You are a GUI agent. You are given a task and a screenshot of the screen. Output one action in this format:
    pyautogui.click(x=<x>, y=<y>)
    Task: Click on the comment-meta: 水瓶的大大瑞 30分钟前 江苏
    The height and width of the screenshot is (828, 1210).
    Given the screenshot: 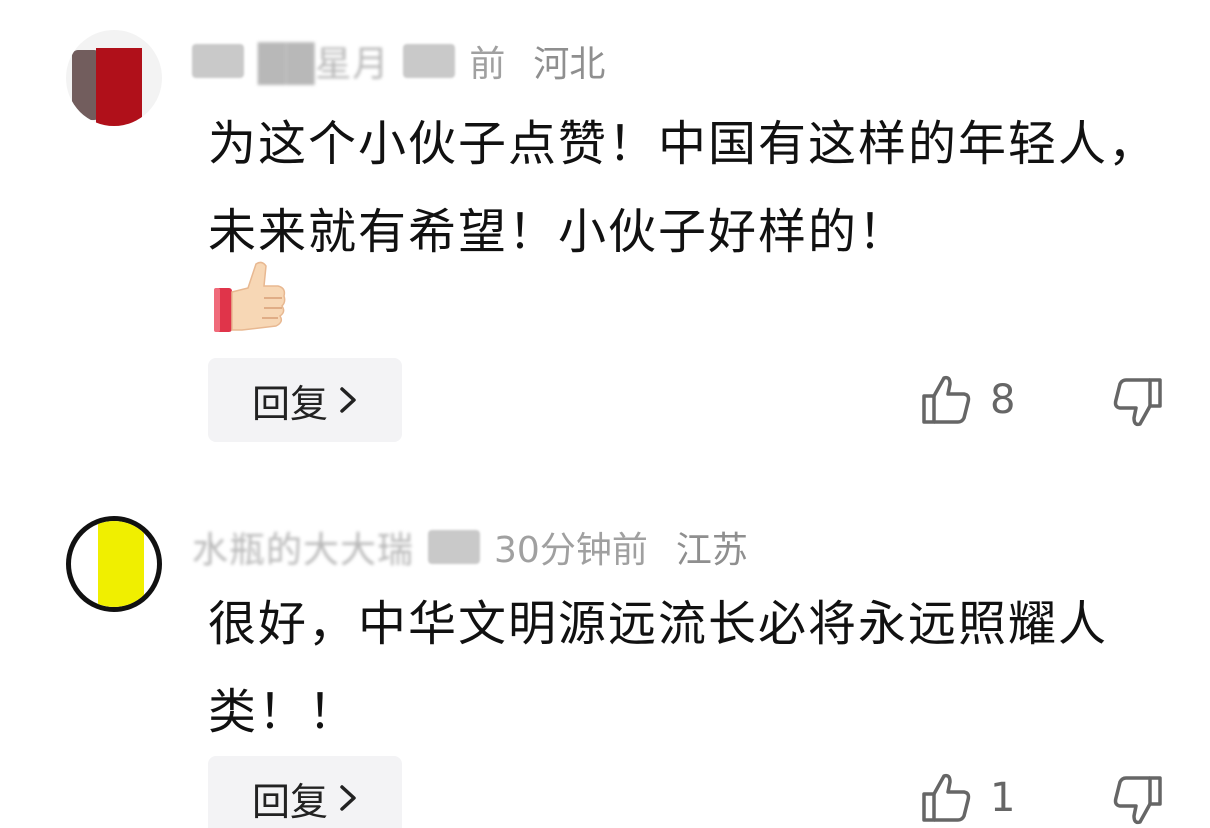 What is the action you would take?
    pyautogui.click(x=470, y=547)
    